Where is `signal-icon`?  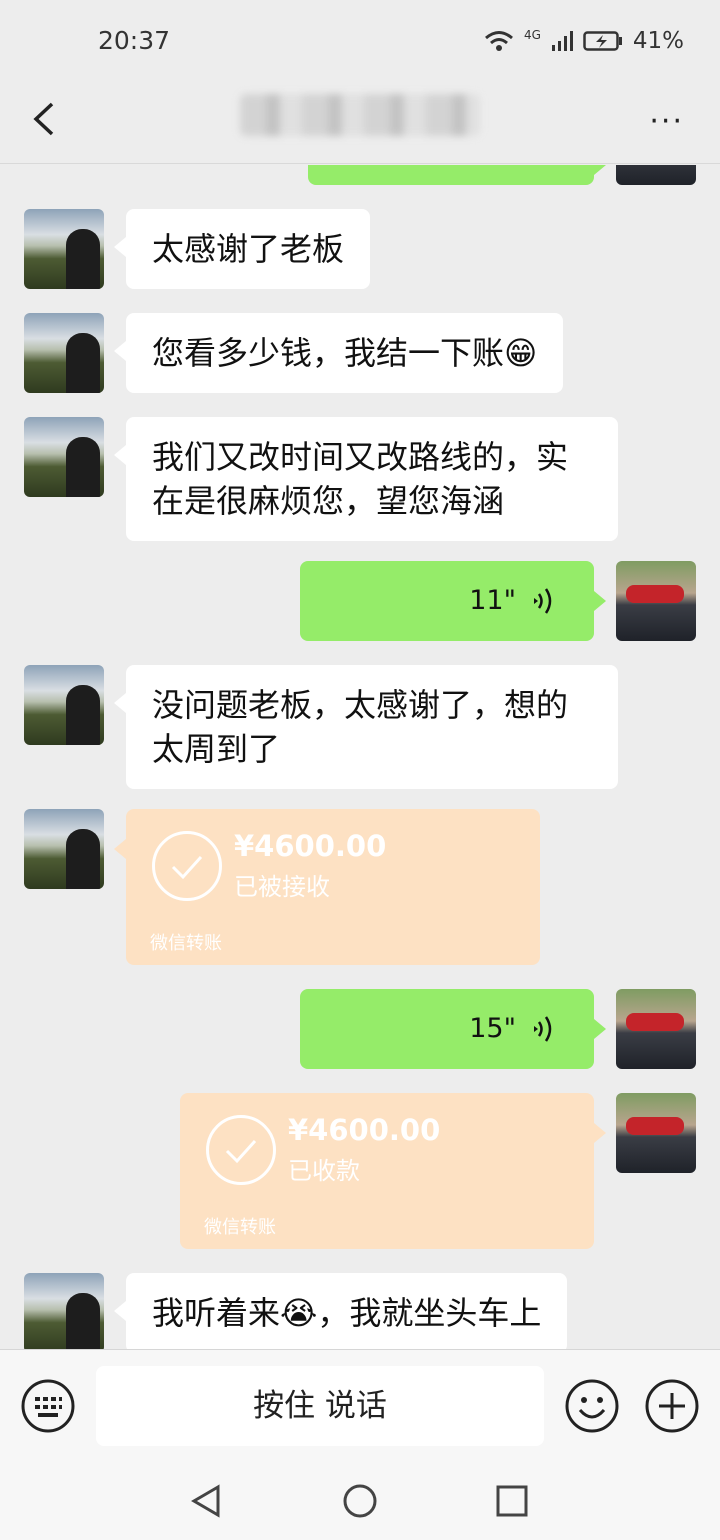
signal-icon is located at coordinates (562, 41).